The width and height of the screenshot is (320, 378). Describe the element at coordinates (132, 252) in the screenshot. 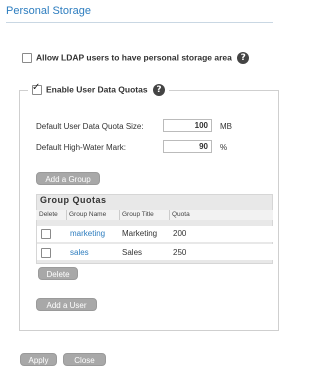

I see `group-title-cell: Sales` at that location.